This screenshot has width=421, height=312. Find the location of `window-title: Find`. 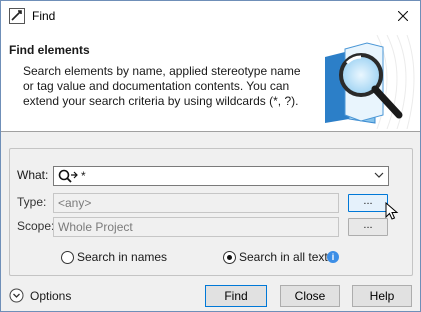

window-title: Find is located at coordinates (44, 16).